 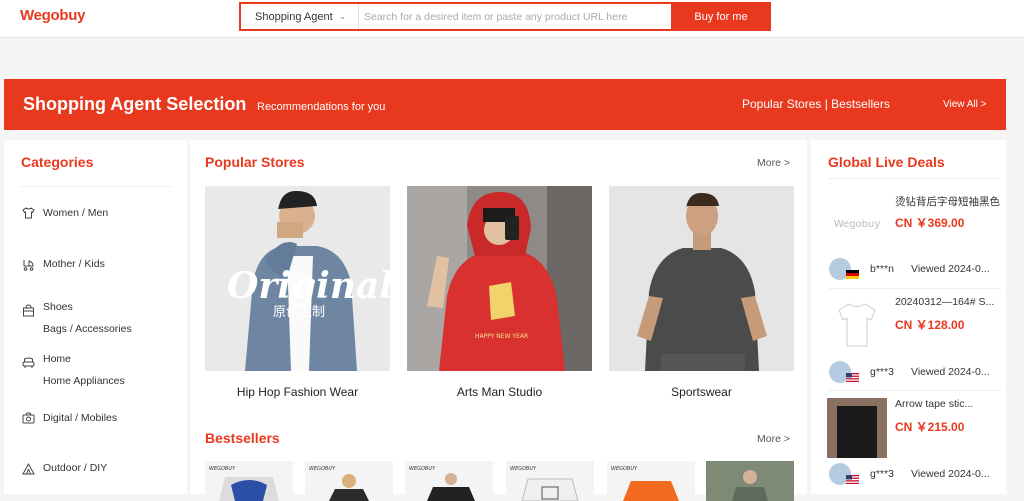 I want to click on deal-product: 20240312—164# S... CN ￥128.00, so click(x=916, y=326).